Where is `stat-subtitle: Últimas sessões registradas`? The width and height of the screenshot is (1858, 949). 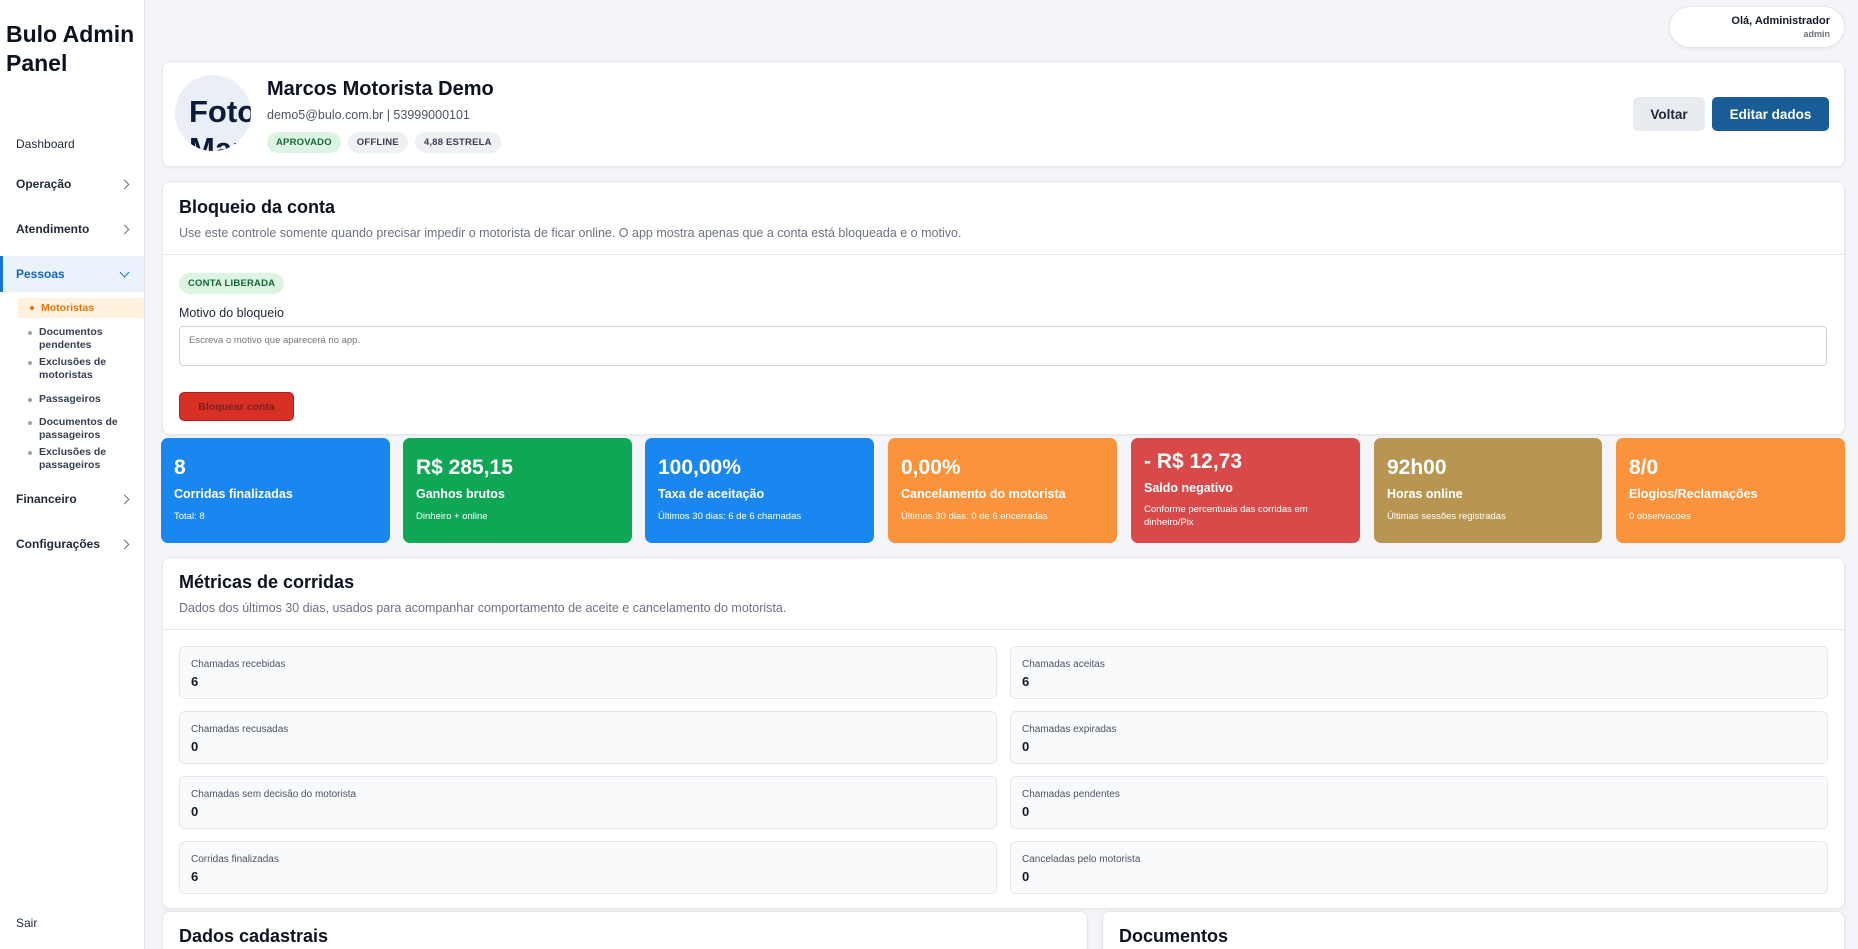
stat-subtitle: Últimas sessões registradas is located at coordinates (1446, 516).